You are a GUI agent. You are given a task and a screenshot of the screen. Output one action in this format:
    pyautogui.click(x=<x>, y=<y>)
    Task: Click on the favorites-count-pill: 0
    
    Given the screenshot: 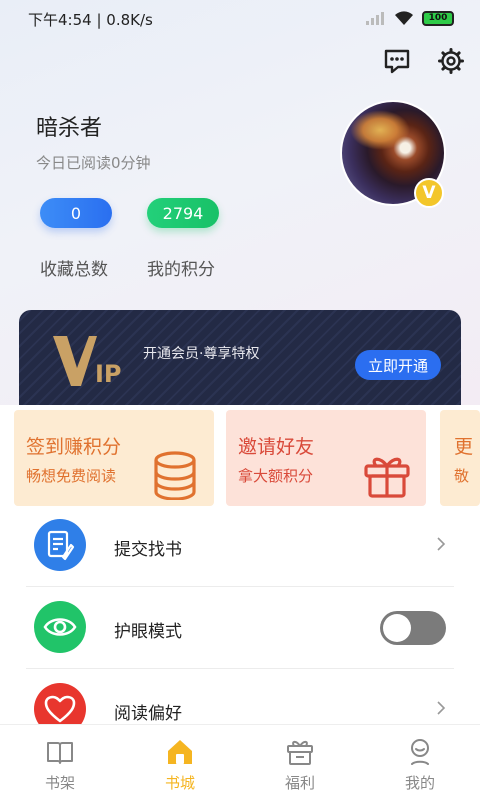 What is the action you would take?
    pyautogui.click(x=76, y=213)
    